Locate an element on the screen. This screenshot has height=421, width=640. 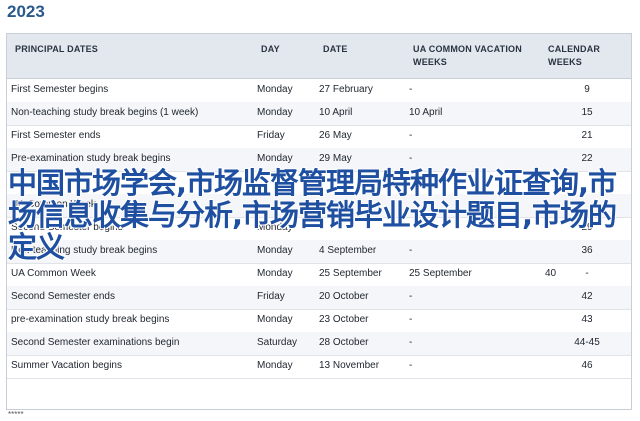
row-calendar-week: 22 is located at coordinates (587, 158).